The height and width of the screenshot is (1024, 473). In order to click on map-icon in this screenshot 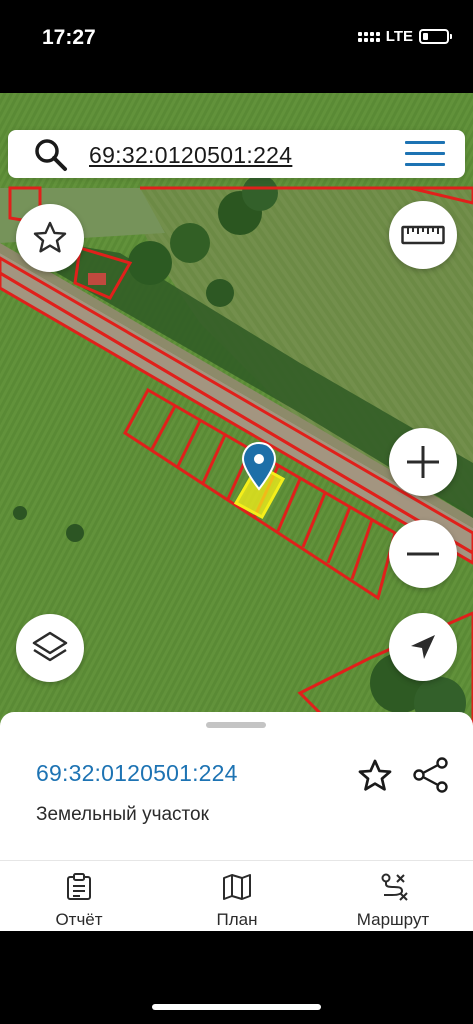, I will do `click(237, 887)`.